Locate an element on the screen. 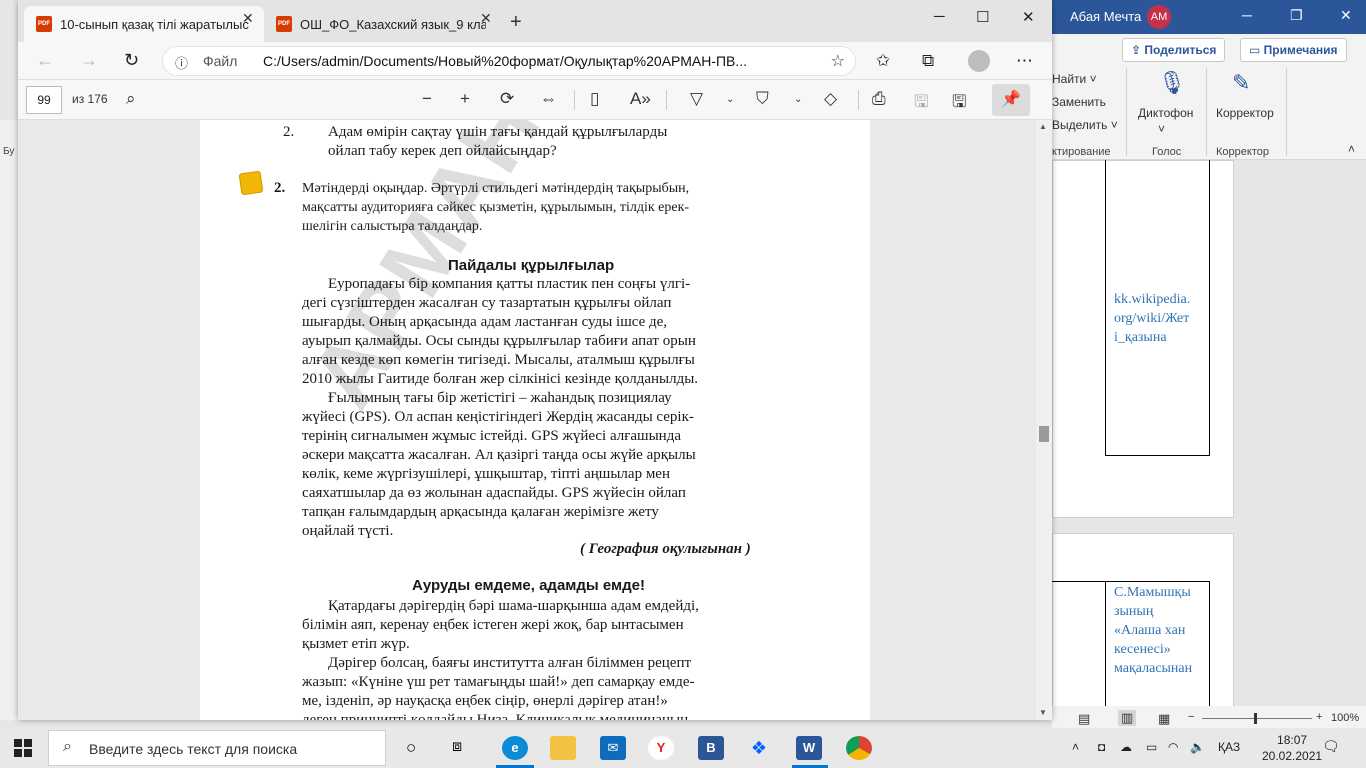  text-line: шелігін салыстыра талдаңдар. is located at coordinates (392, 226).